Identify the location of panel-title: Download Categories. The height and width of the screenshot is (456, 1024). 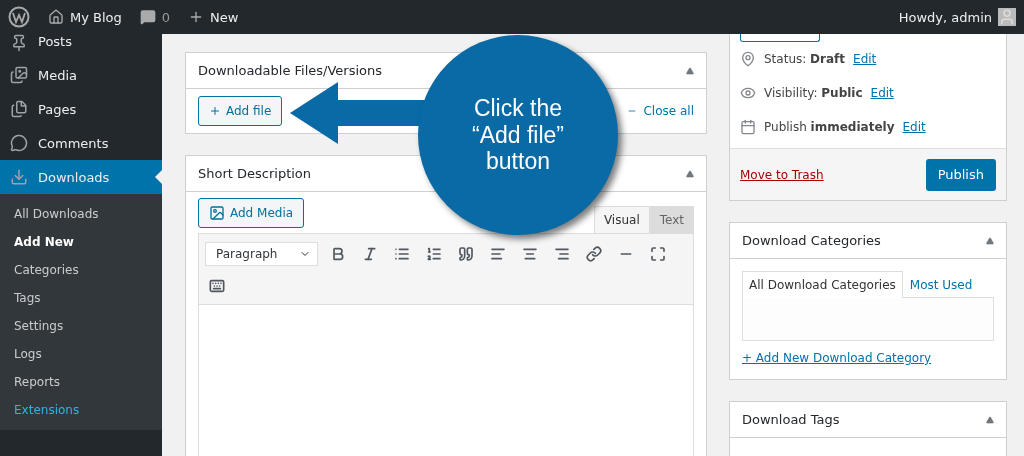
(811, 240).